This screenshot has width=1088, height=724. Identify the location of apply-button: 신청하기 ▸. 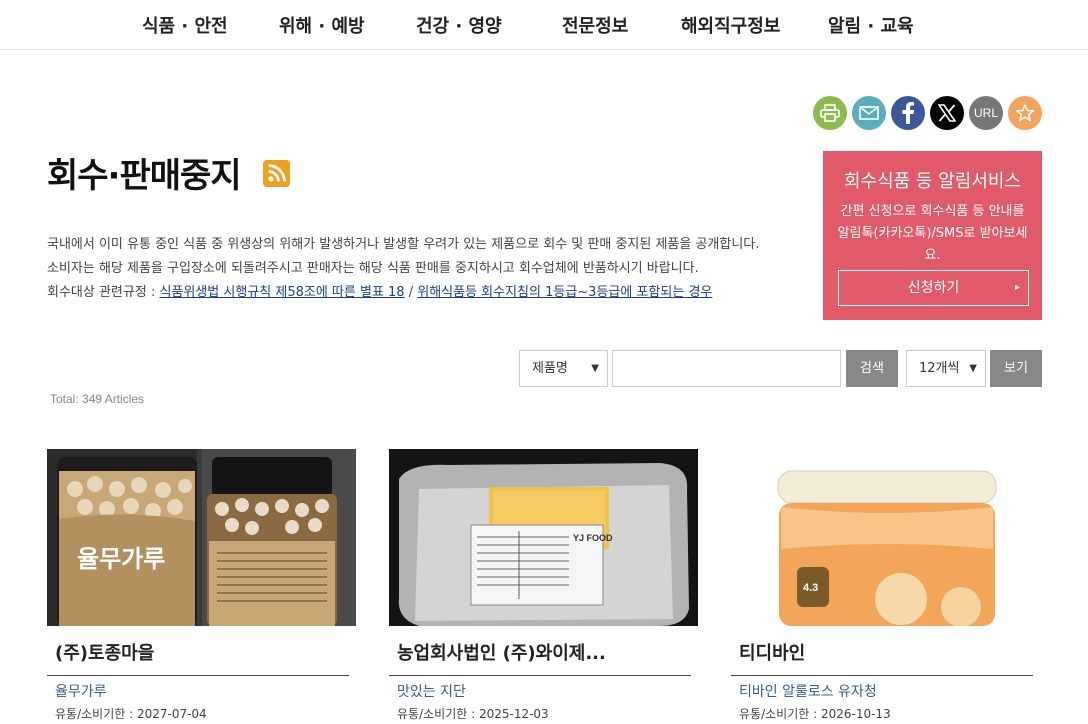
(933, 288).